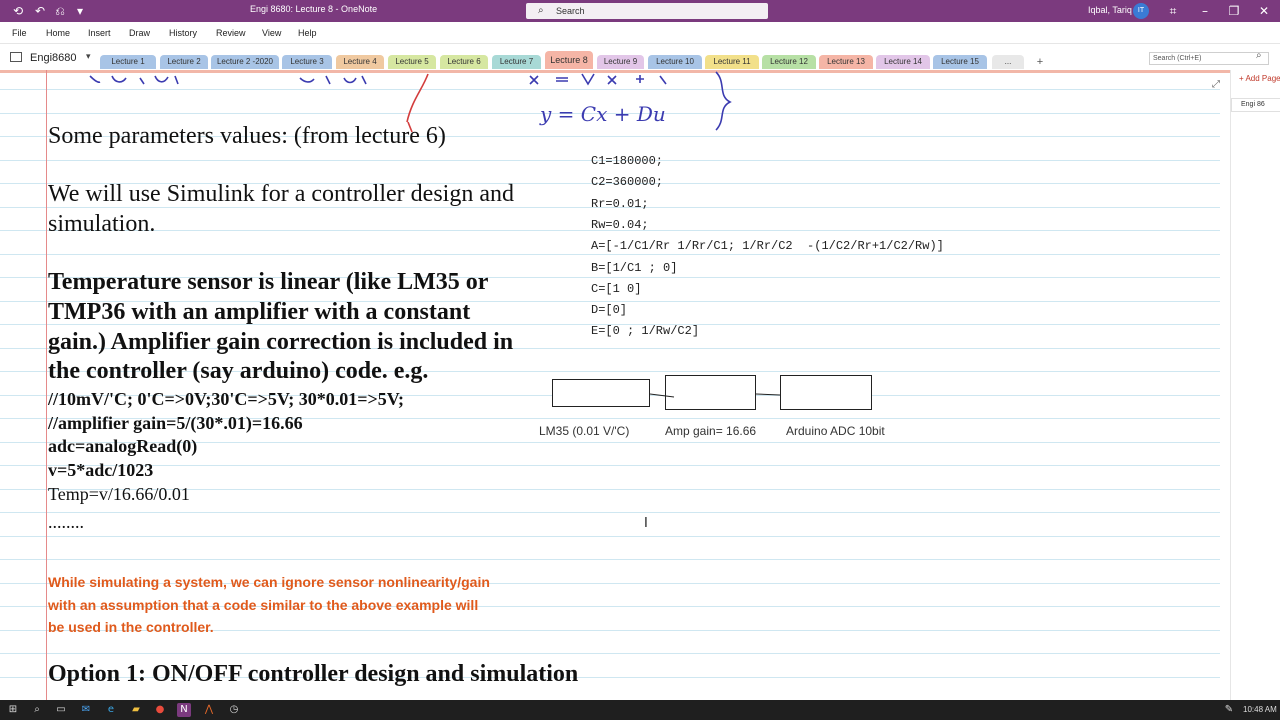 The image size is (1280, 720). Describe the element at coordinates (732, 62) in the screenshot. I see `section-tab: Lecture 11` at that location.